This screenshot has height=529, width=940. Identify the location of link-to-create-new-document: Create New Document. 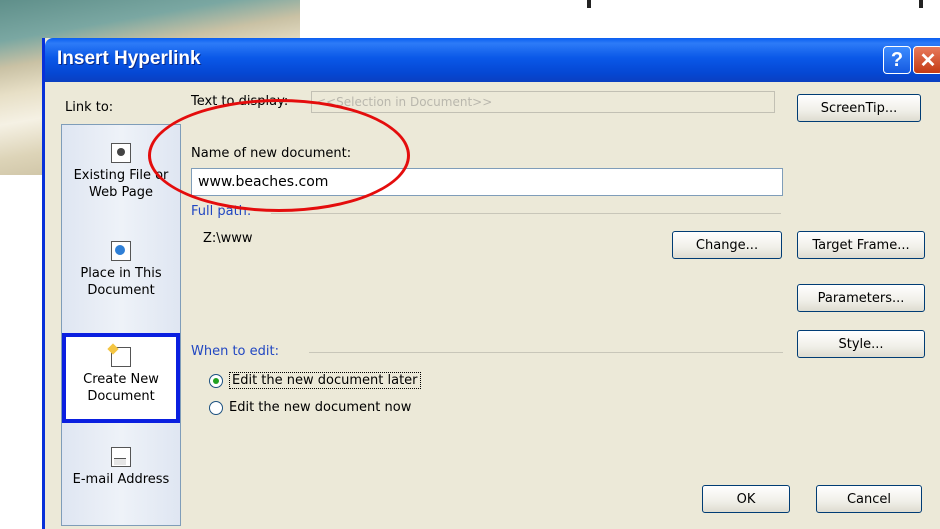
(121, 378).